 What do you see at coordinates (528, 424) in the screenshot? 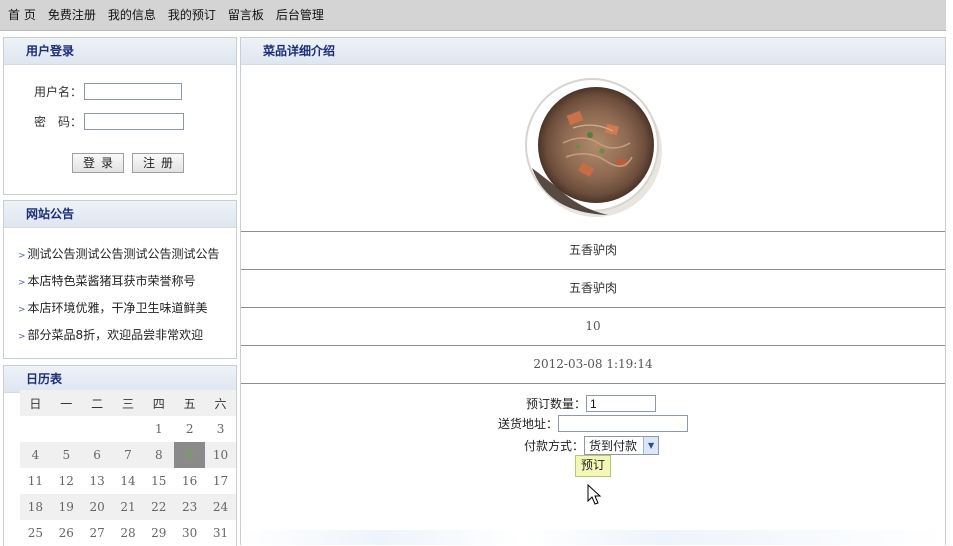
I see `address-label: 送货地址：` at bounding box center [528, 424].